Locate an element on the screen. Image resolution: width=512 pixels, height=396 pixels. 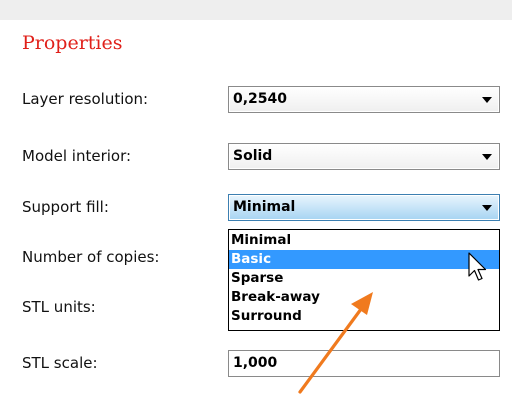
option-sparse: Sparse is located at coordinates (364, 278).